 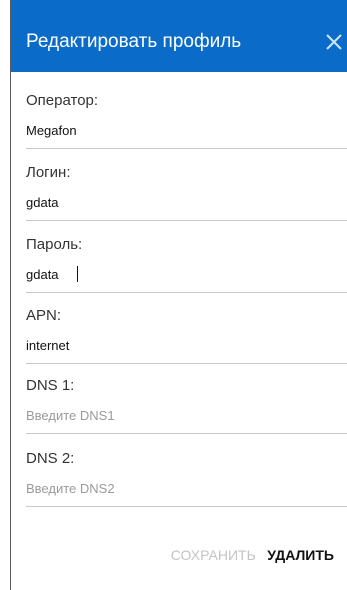 I want to click on apn-label: APN:, so click(x=44, y=315).